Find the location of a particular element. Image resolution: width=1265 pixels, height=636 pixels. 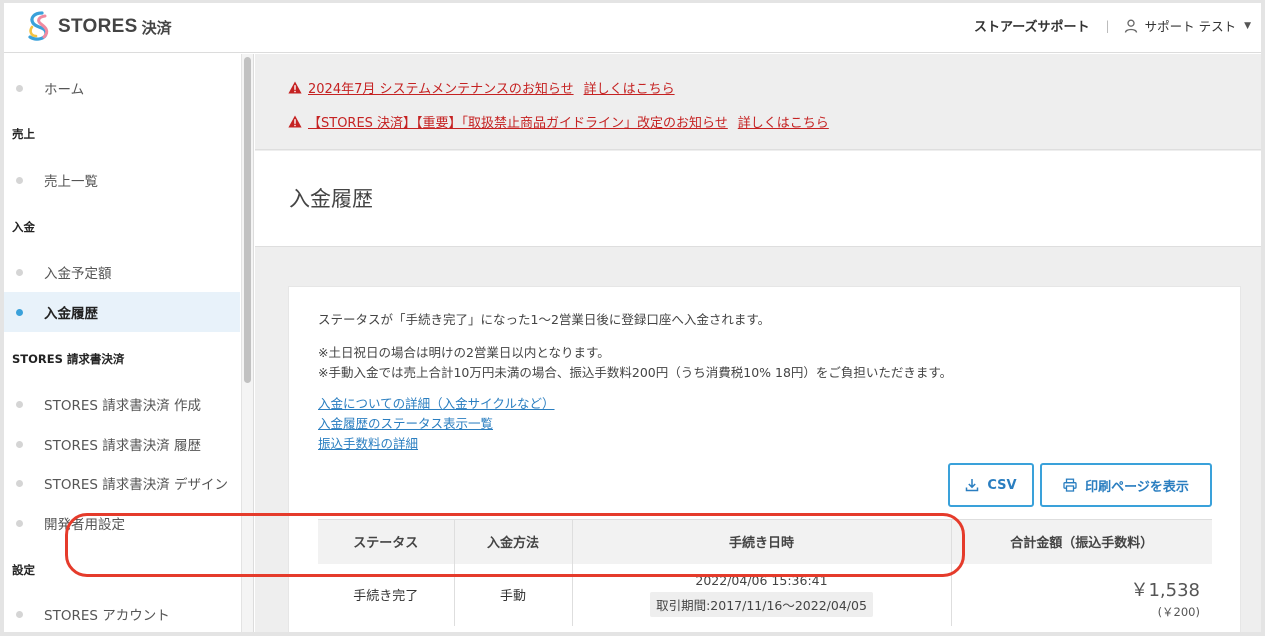

stores-logo: STORES 決済 is located at coordinates (98, 27).